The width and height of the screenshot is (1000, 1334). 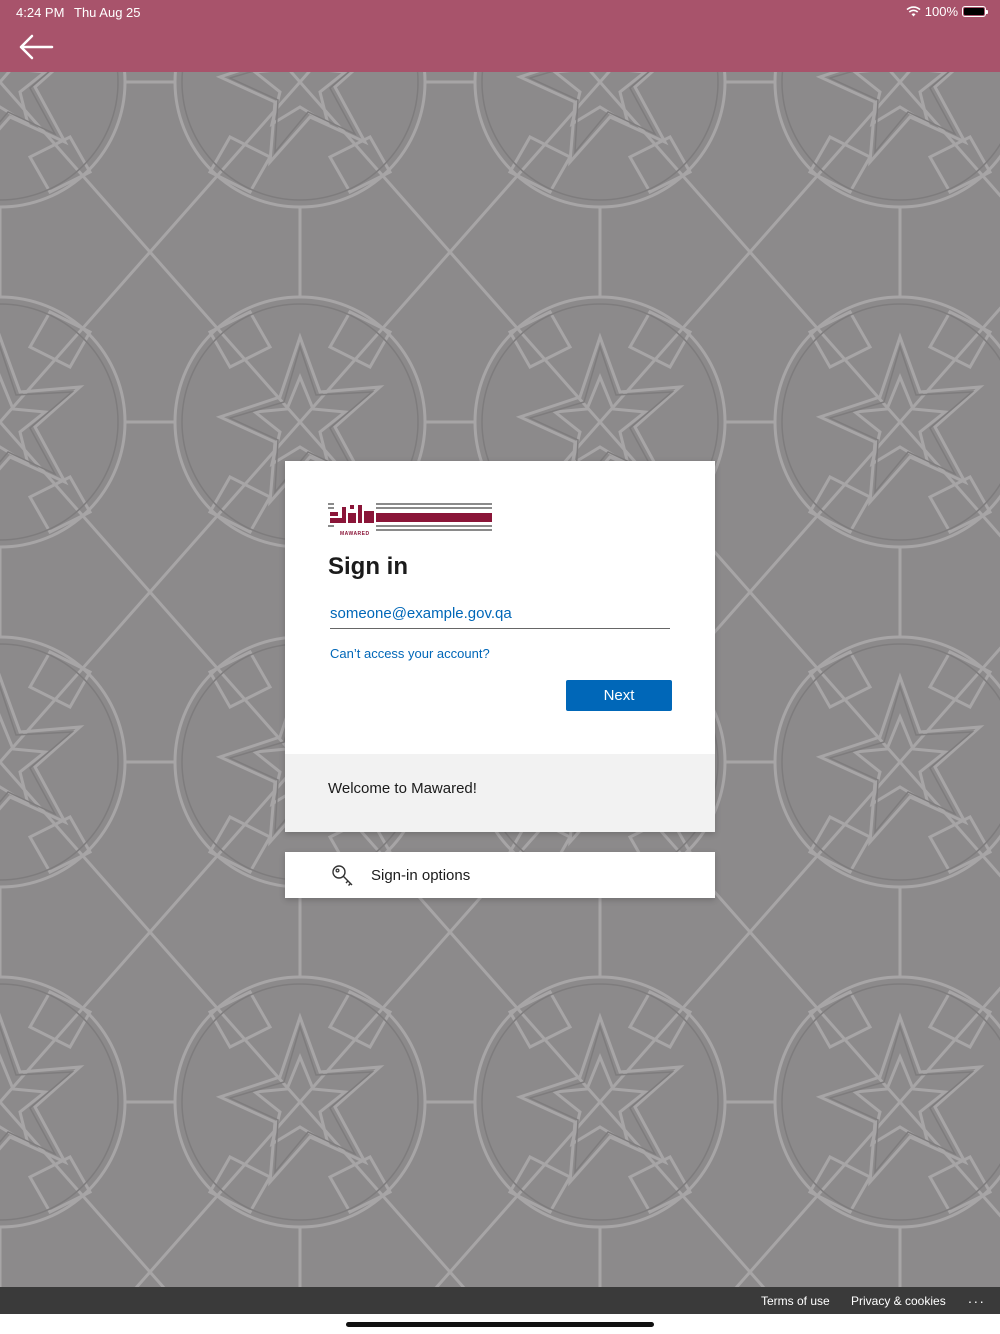 I want to click on arrow-left-icon, so click(x=36, y=47).